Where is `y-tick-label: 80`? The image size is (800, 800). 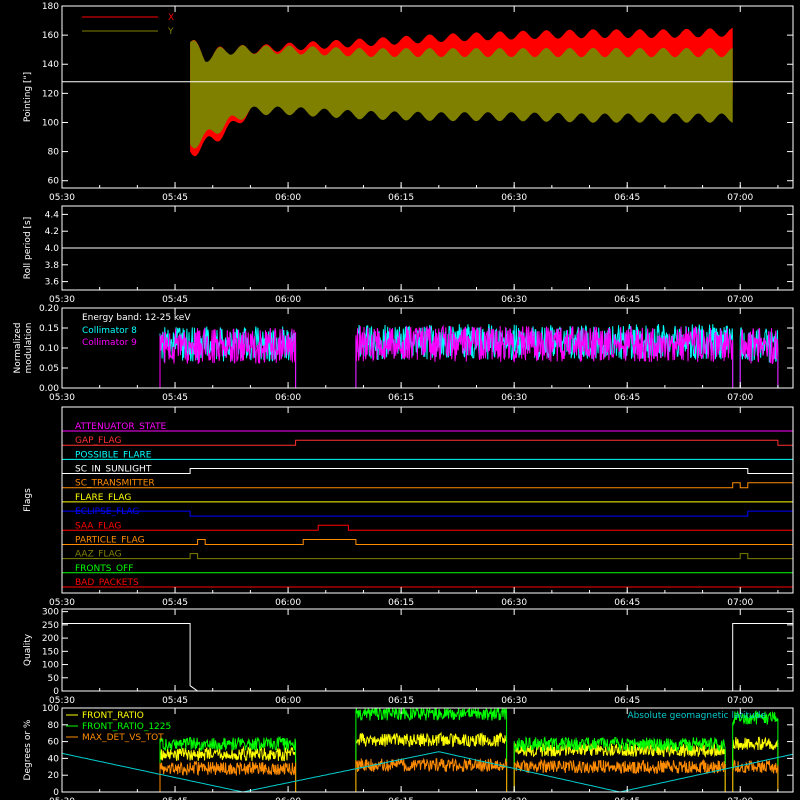
y-tick-label: 80 is located at coordinates (54, 726).